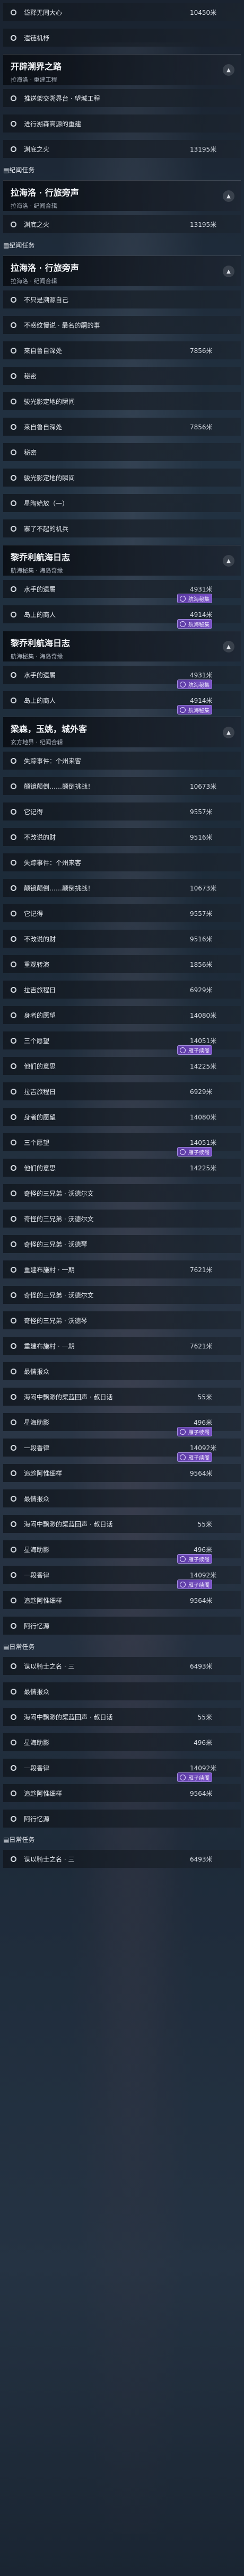  What do you see at coordinates (44, 351) in the screenshot?
I see `quest-label: 来自鲁自深处` at bounding box center [44, 351].